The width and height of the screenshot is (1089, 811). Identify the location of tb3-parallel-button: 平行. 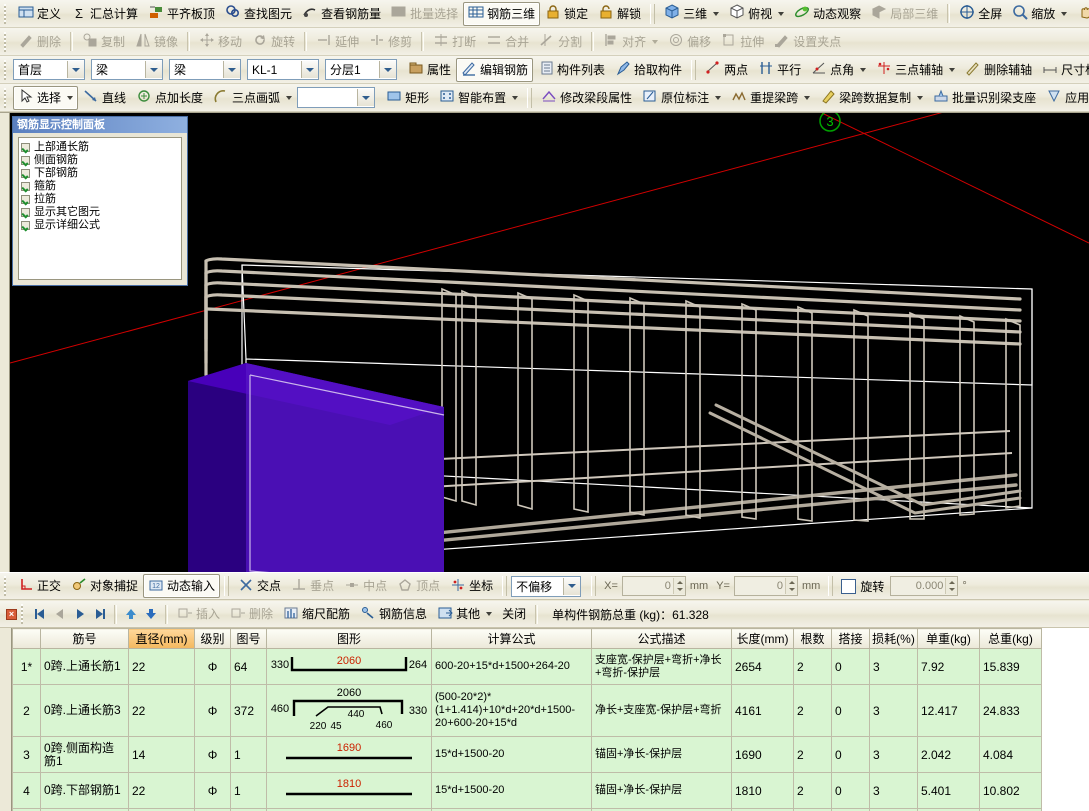
(779, 70).